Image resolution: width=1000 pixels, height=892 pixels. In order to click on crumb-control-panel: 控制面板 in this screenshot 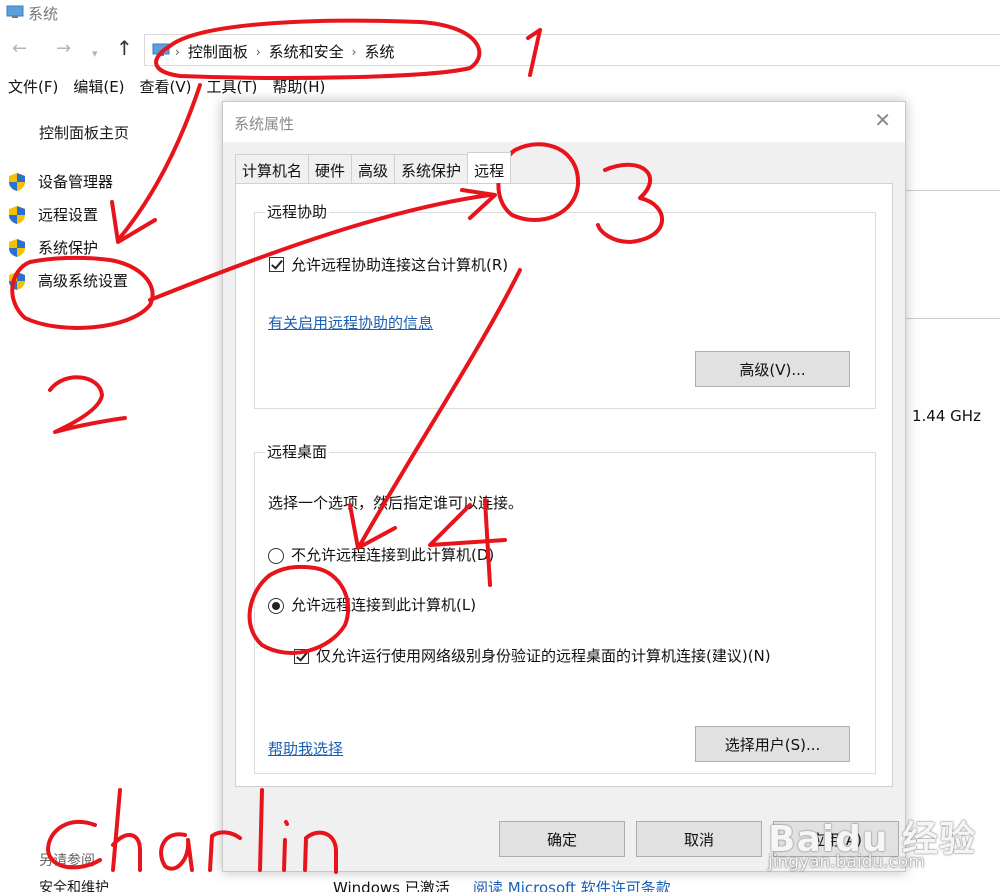, I will do `click(218, 51)`.